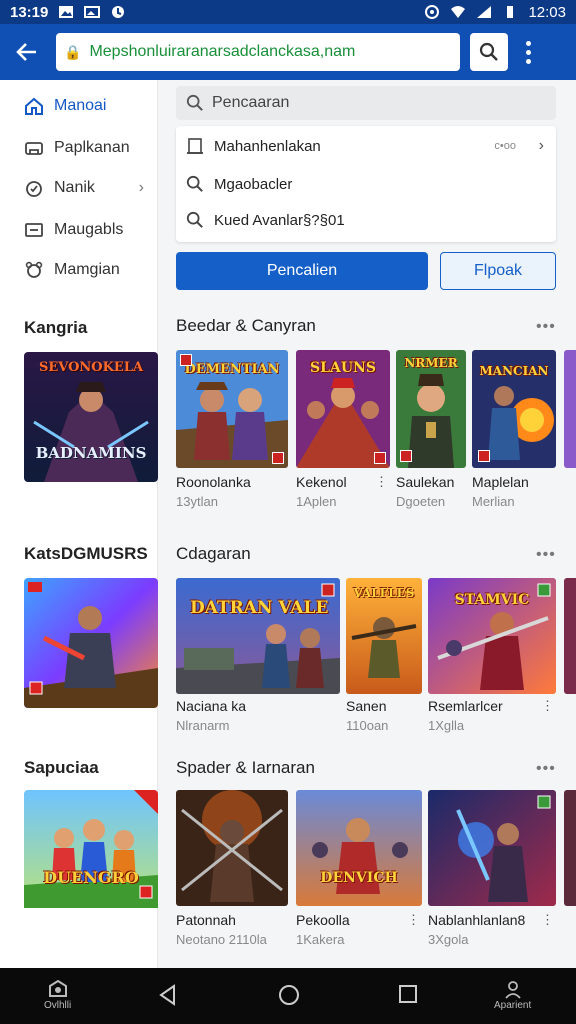 The image size is (576, 1024). Describe the element at coordinates (492, 636) in the screenshot. I see `app-artwork: STAMVIC` at that location.